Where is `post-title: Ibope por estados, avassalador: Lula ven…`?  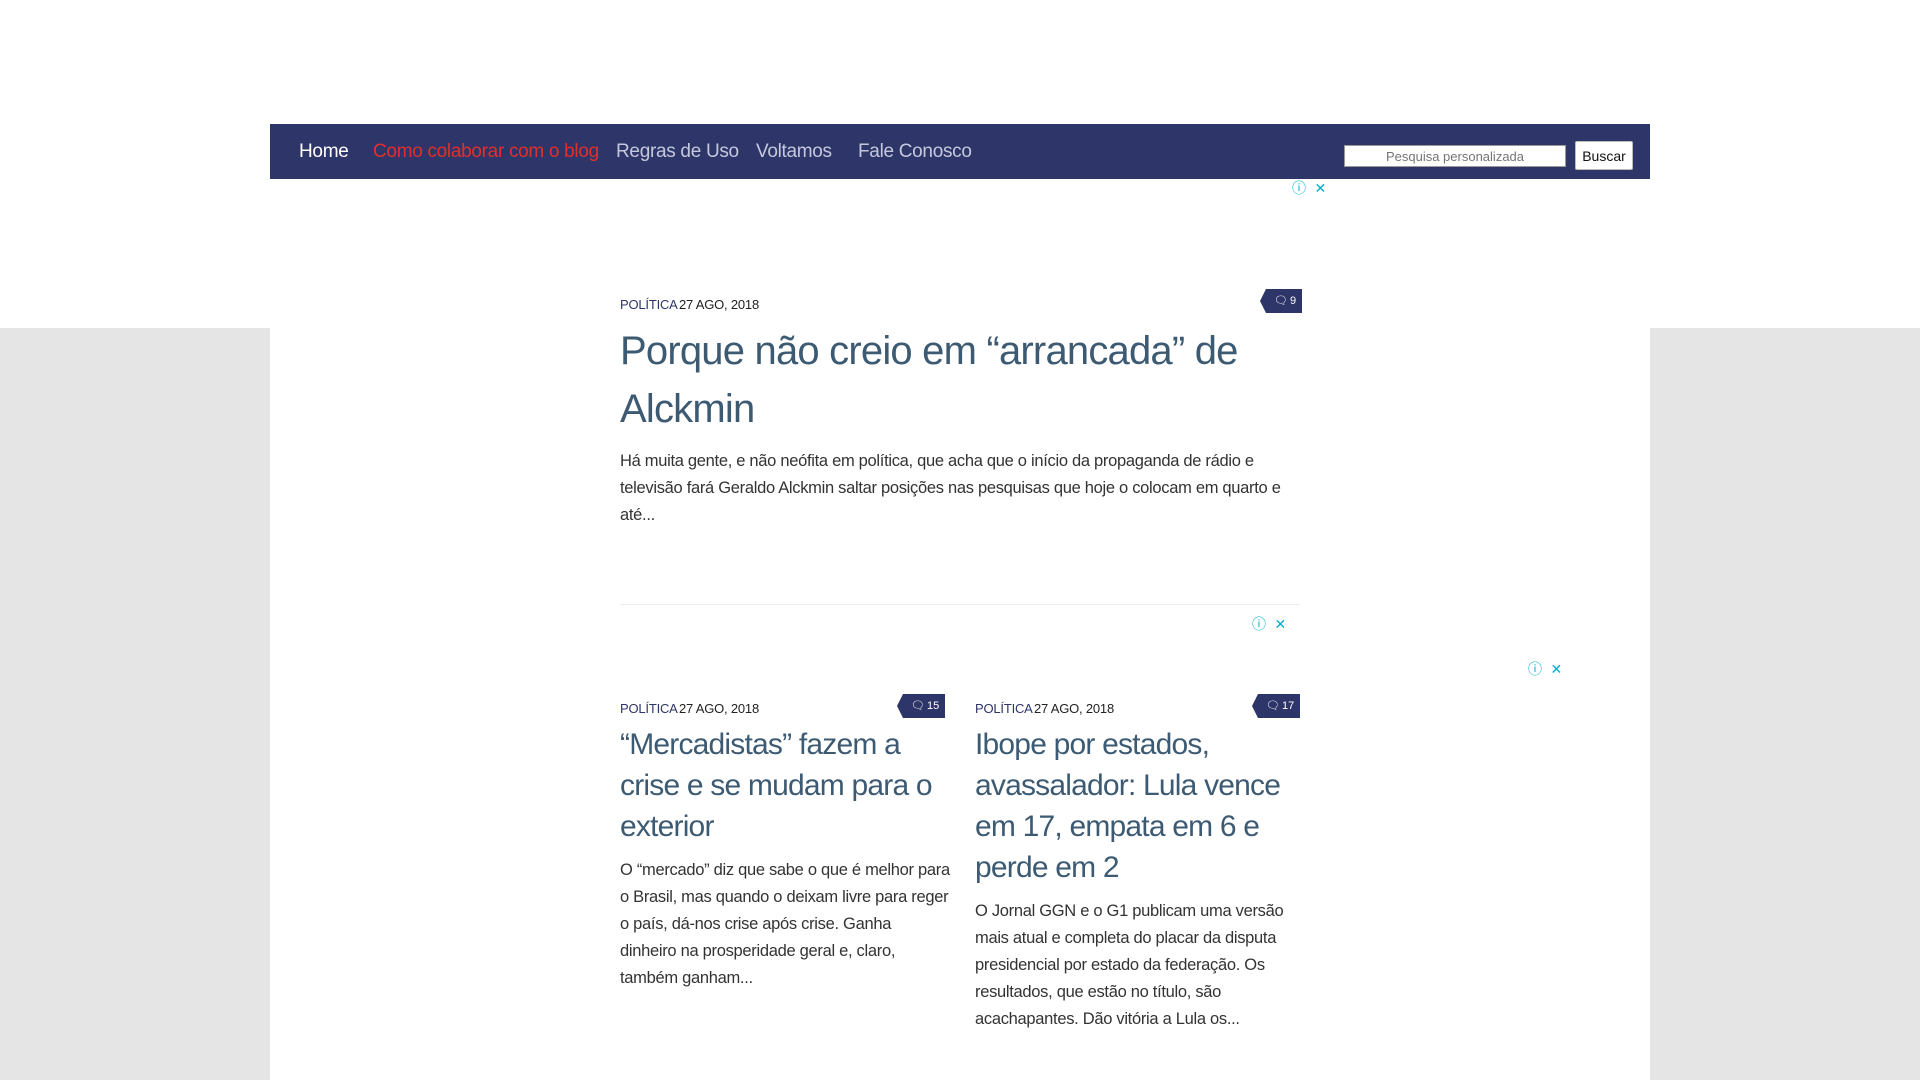 post-title: Ibope por estados, avassalador: Lula ven… is located at coordinates (1135, 806).